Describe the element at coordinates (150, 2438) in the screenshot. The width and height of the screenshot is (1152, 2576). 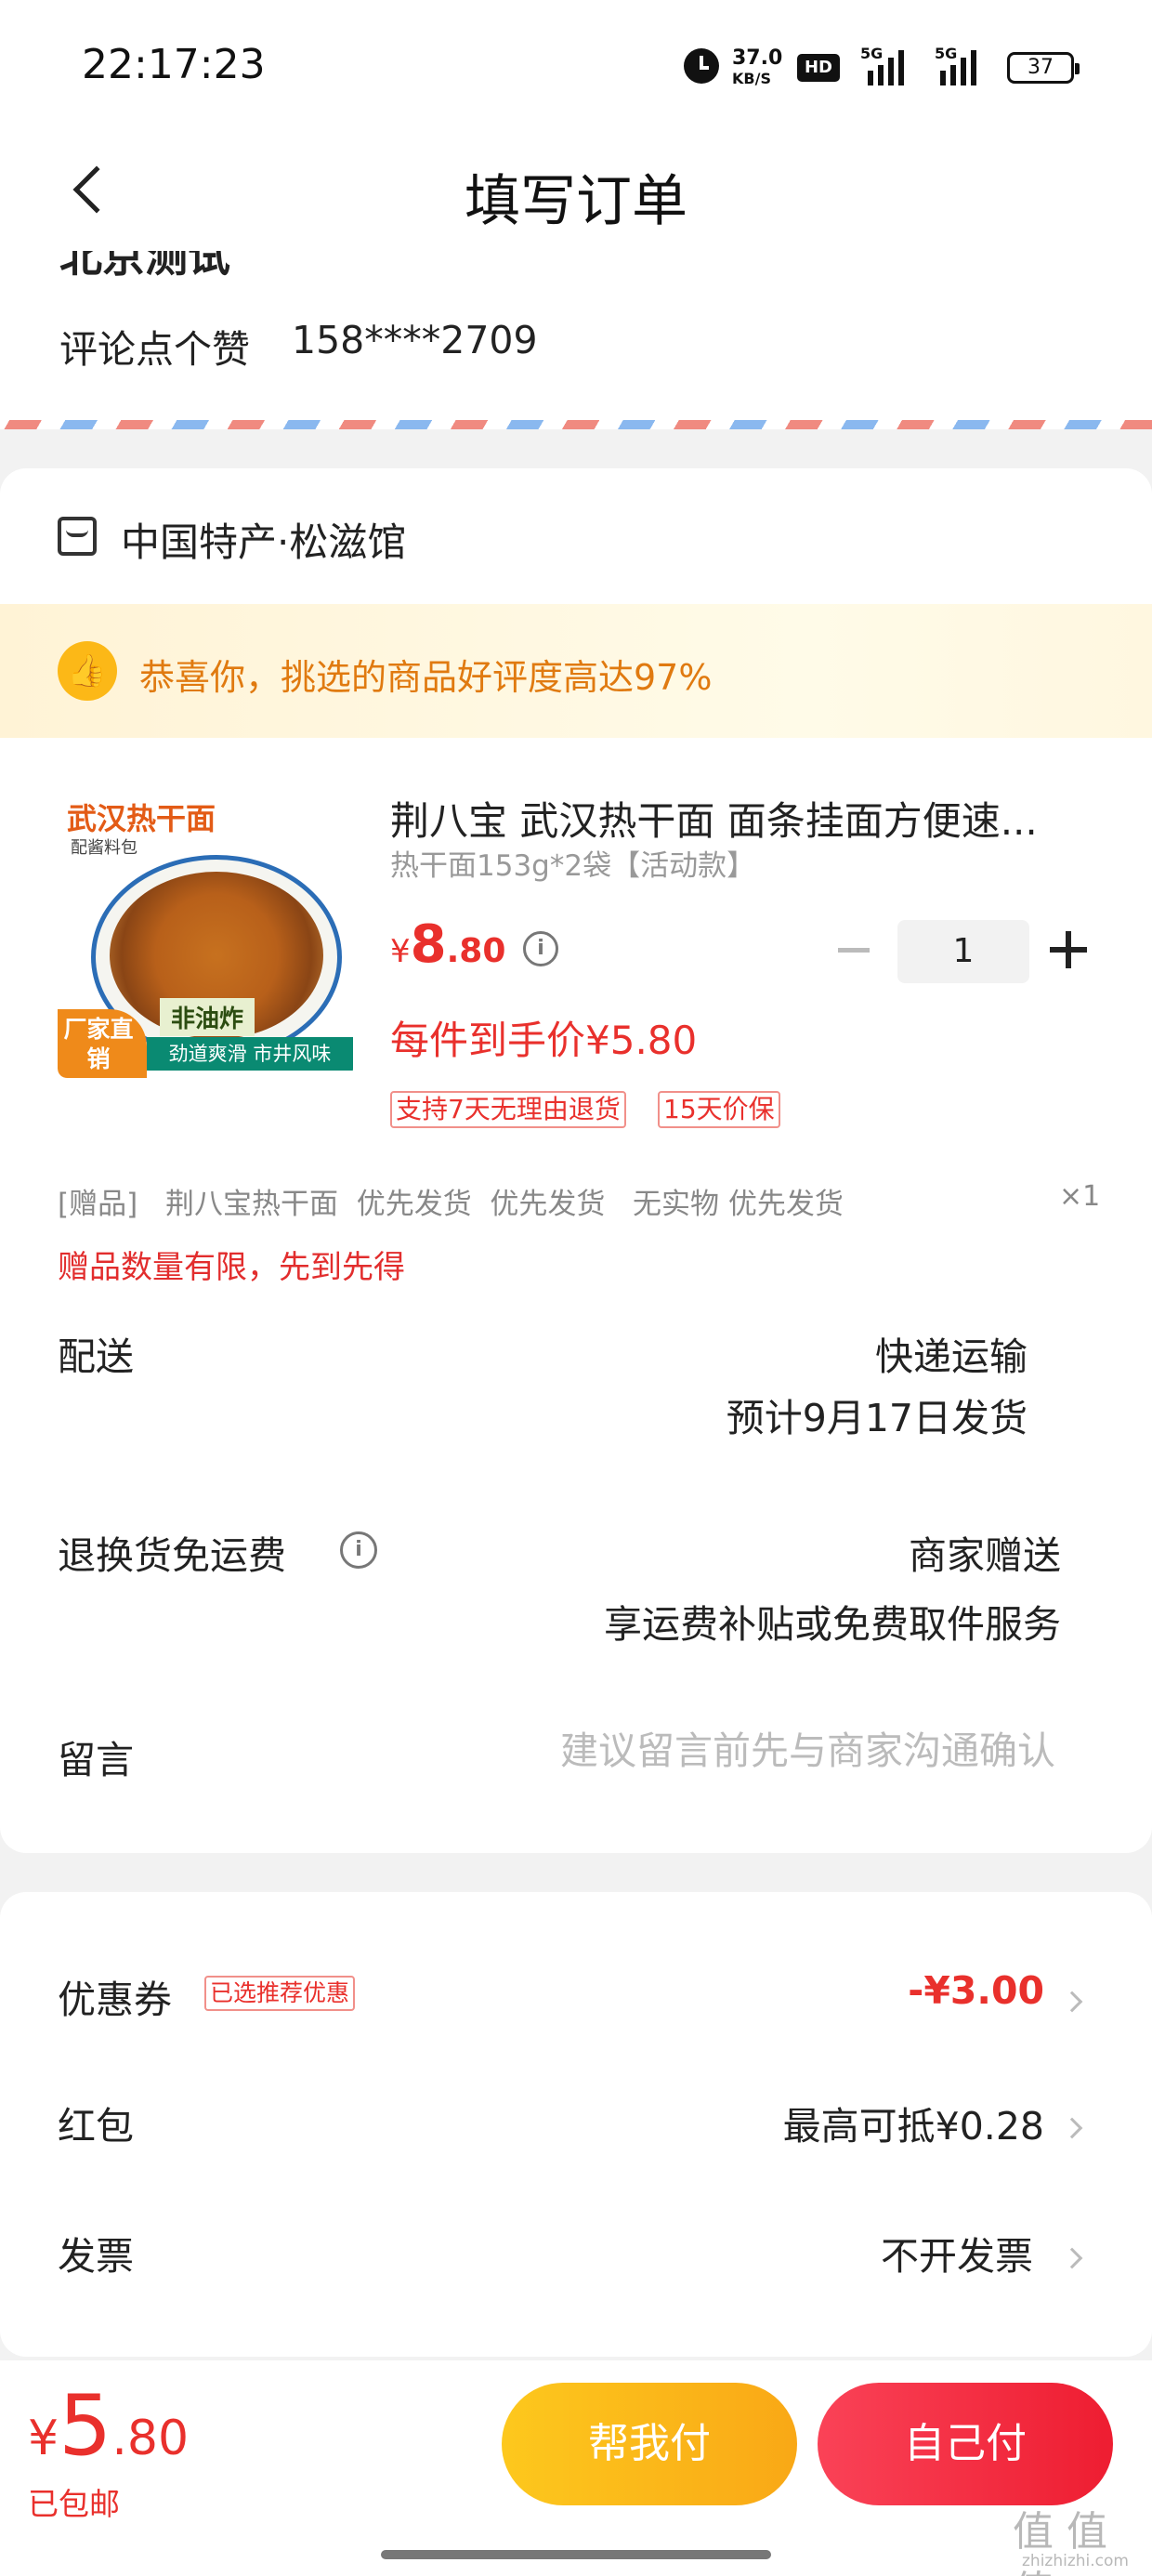
I see `total-dec: .80` at that location.